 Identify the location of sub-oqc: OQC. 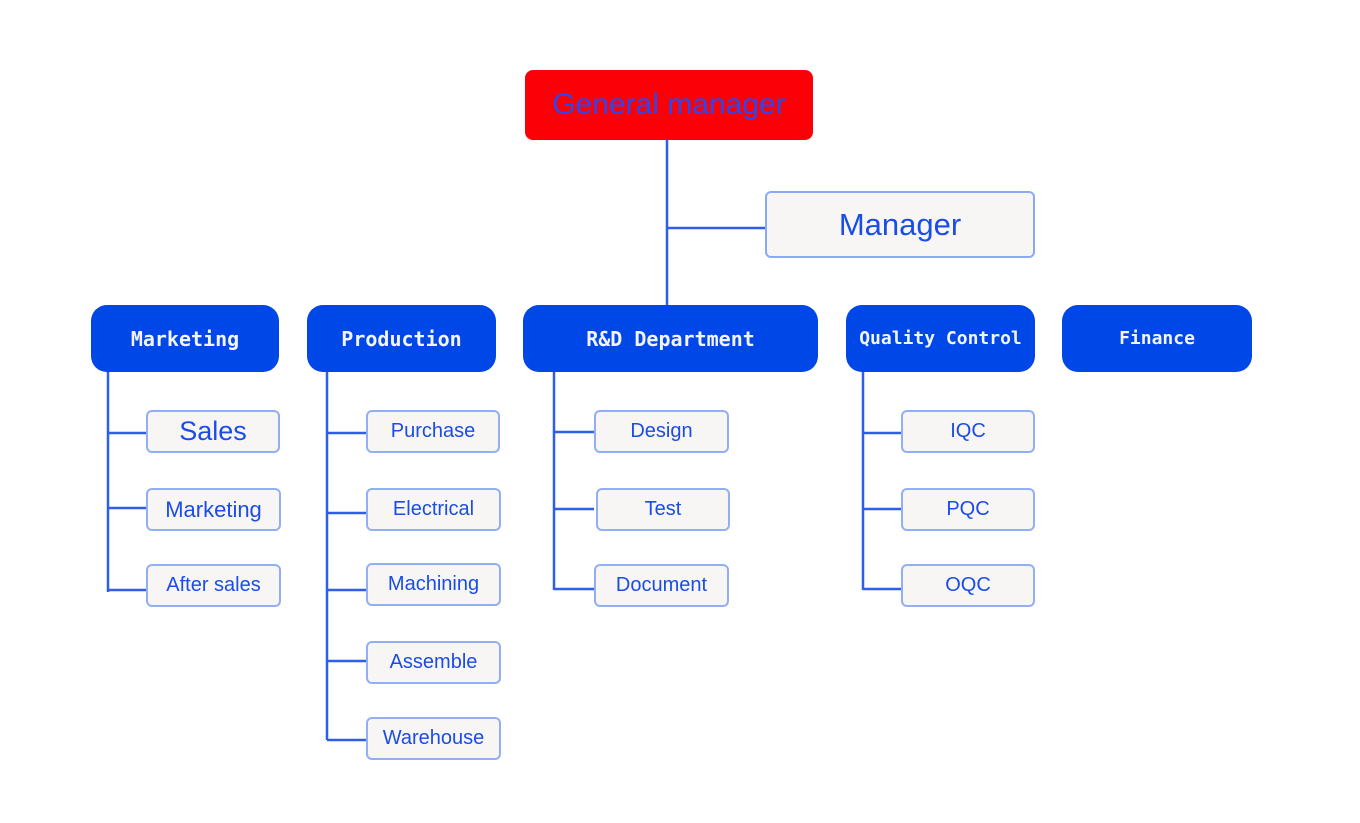
(968, 585).